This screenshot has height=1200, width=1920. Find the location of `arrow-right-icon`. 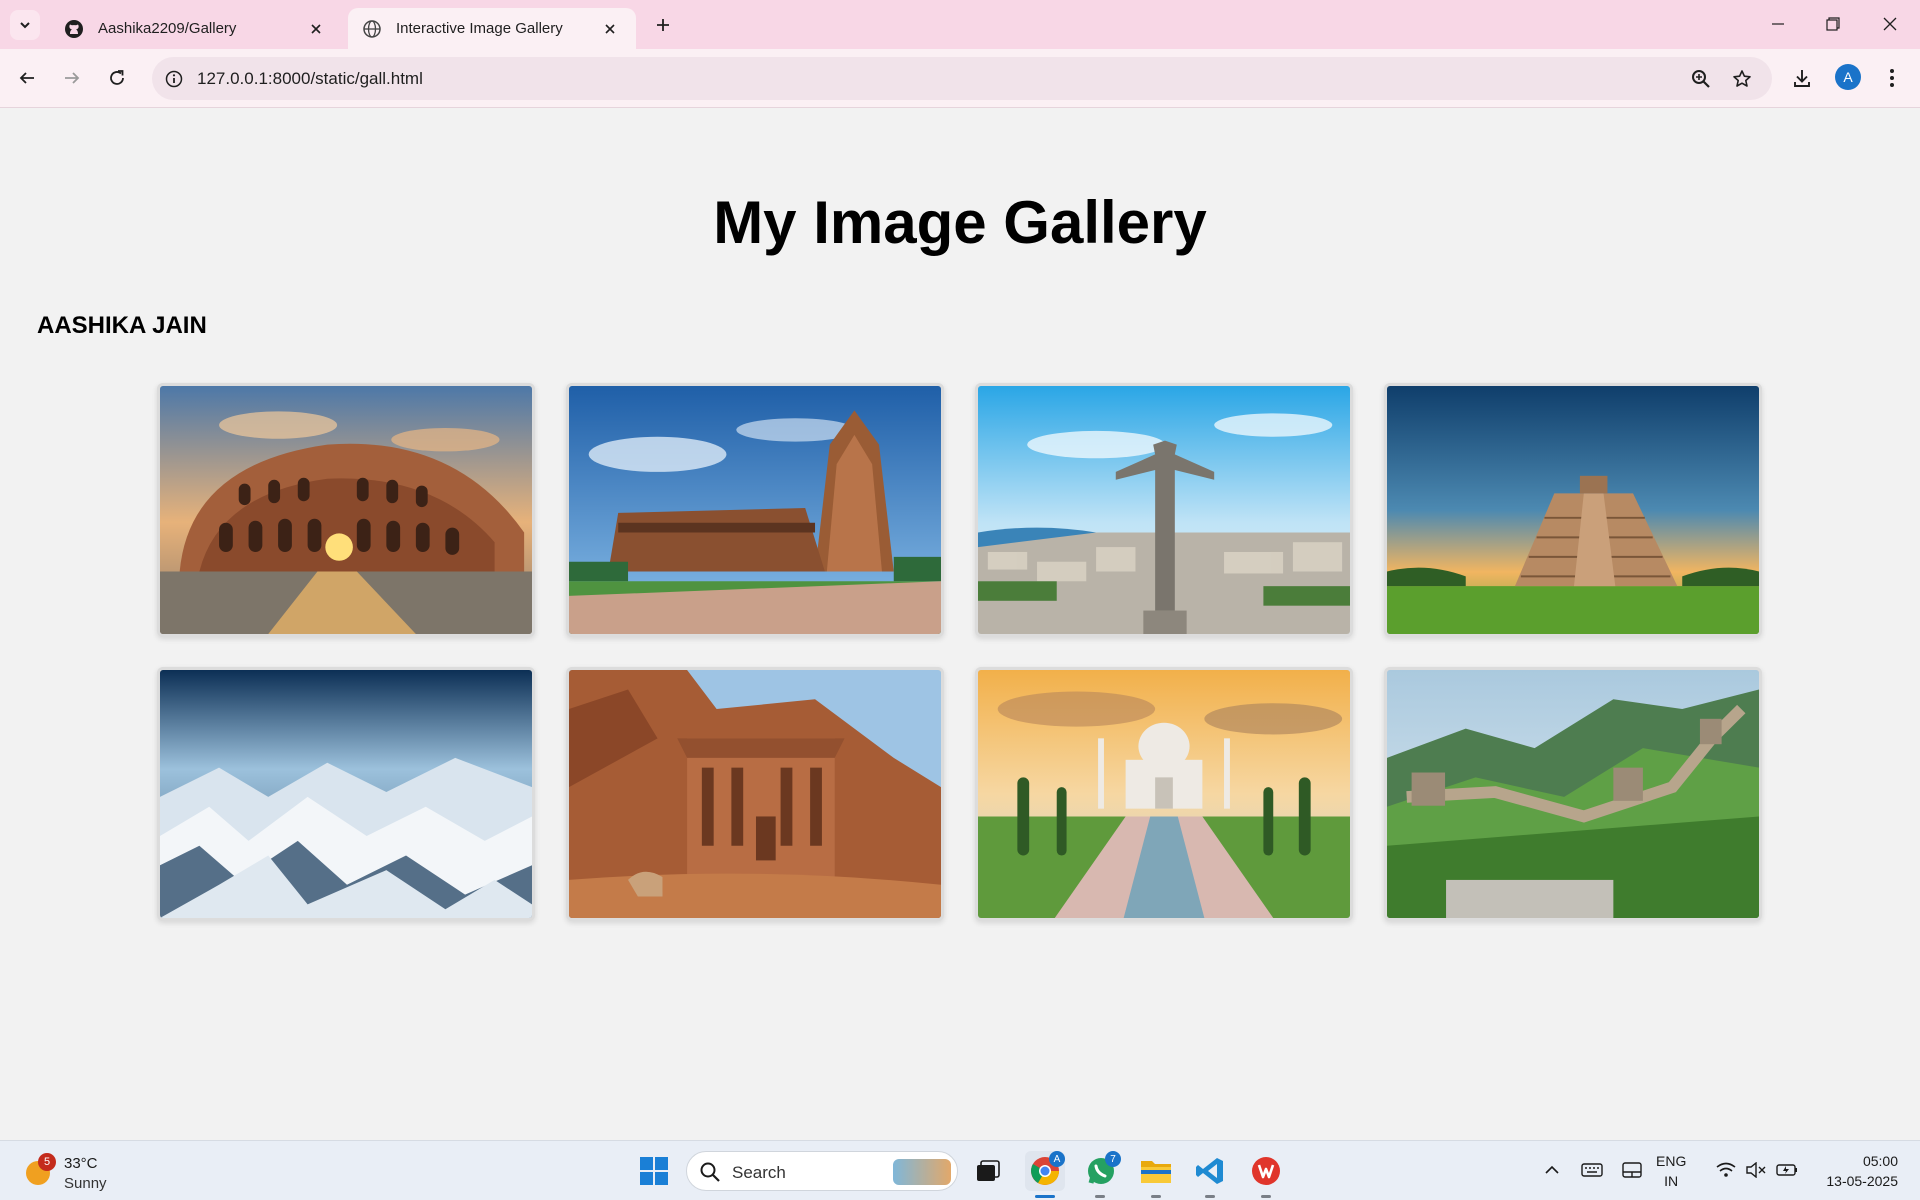

arrow-right-icon is located at coordinates (72, 78).